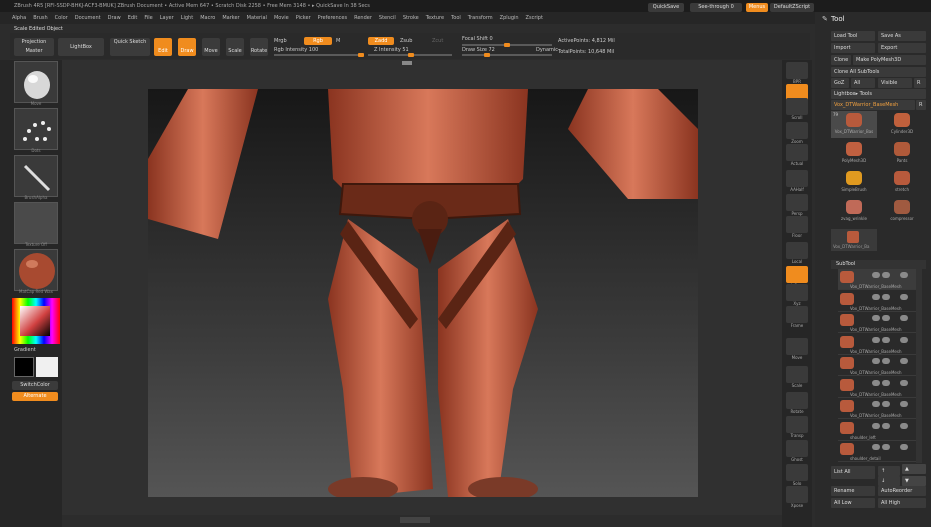 The width and height of the screenshot is (931, 527). Describe the element at coordinates (797, 314) in the screenshot. I see `rightstrip-frame-button` at that location.